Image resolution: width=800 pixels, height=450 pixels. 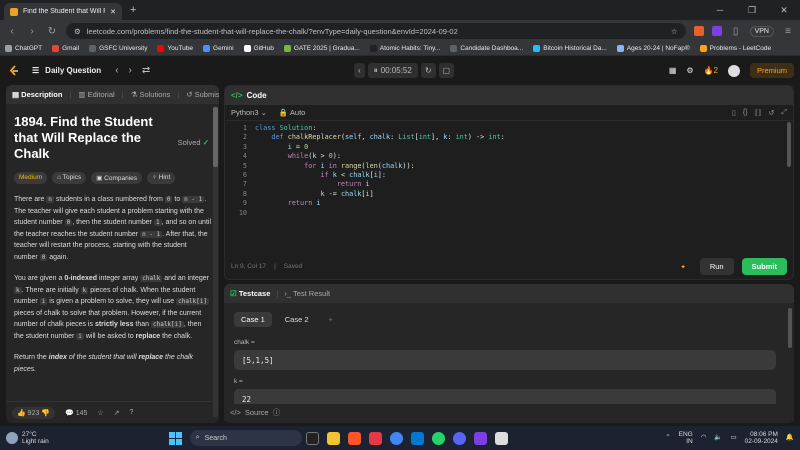 What do you see at coordinates (117, 178) in the screenshot?
I see `companies-tag: ▣ Companies` at bounding box center [117, 178].